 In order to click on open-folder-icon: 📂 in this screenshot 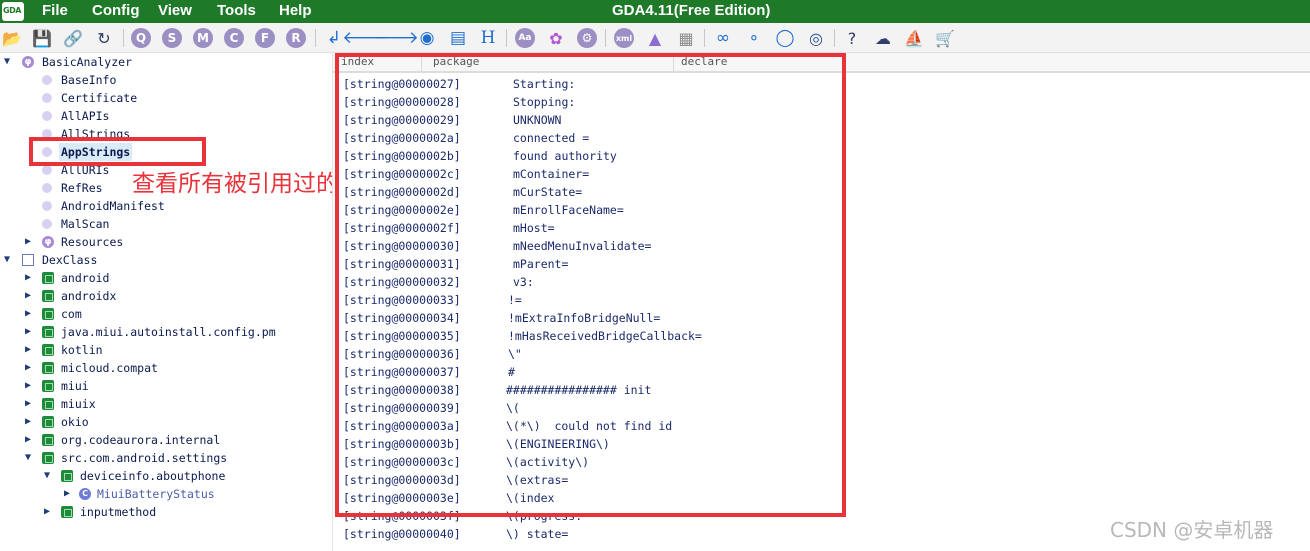, I will do `click(12, 38)`.